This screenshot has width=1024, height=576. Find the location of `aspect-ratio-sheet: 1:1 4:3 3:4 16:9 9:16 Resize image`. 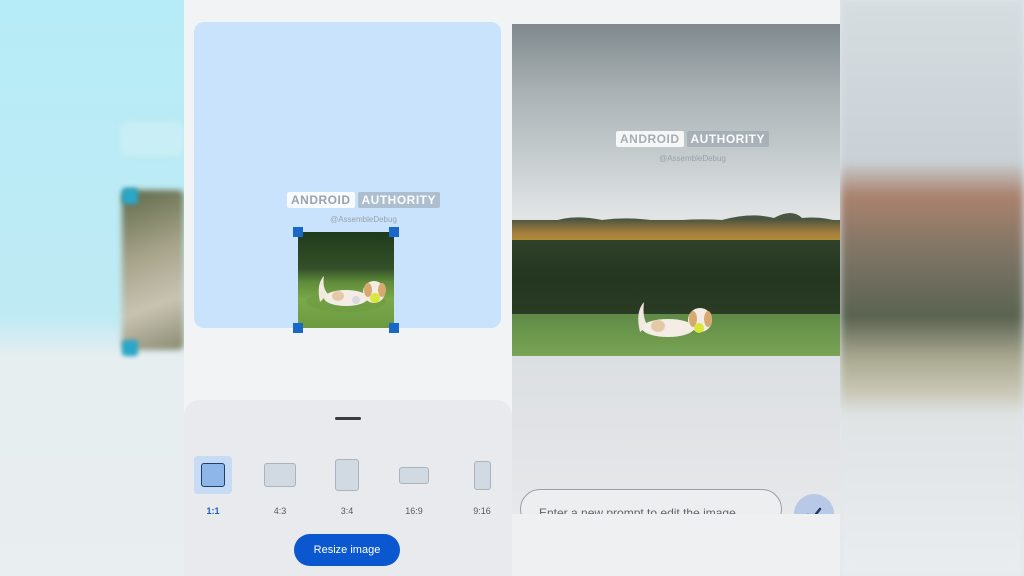

aspect-ratio-sheet: 1:1 4:3 3:4 16:9 9:16 Resize image is located at coordinates (348, 488).